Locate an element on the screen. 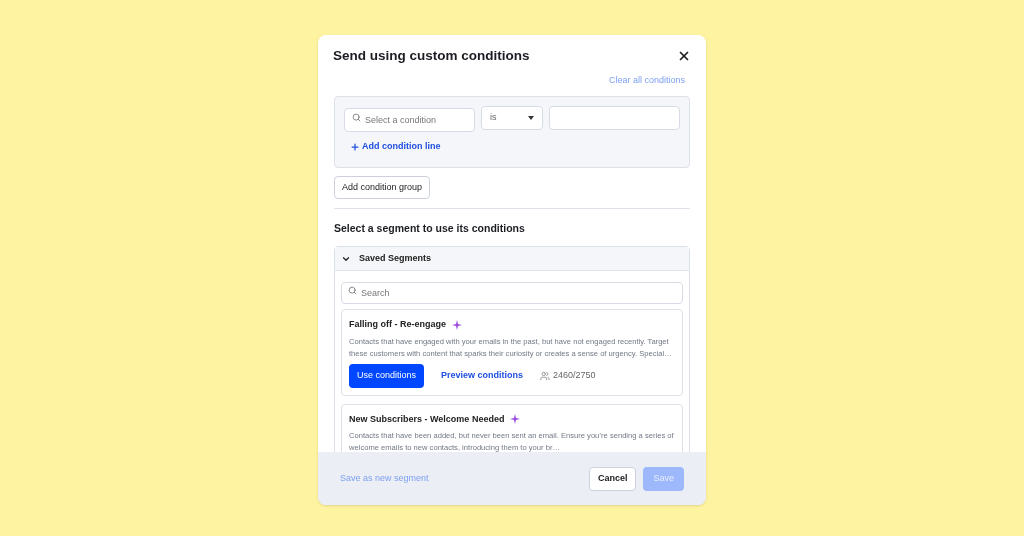 Image resolution: width=1024 pixels, height=536 pixels. contact-count: 2460/2750 is located at coordinates (574, 375).